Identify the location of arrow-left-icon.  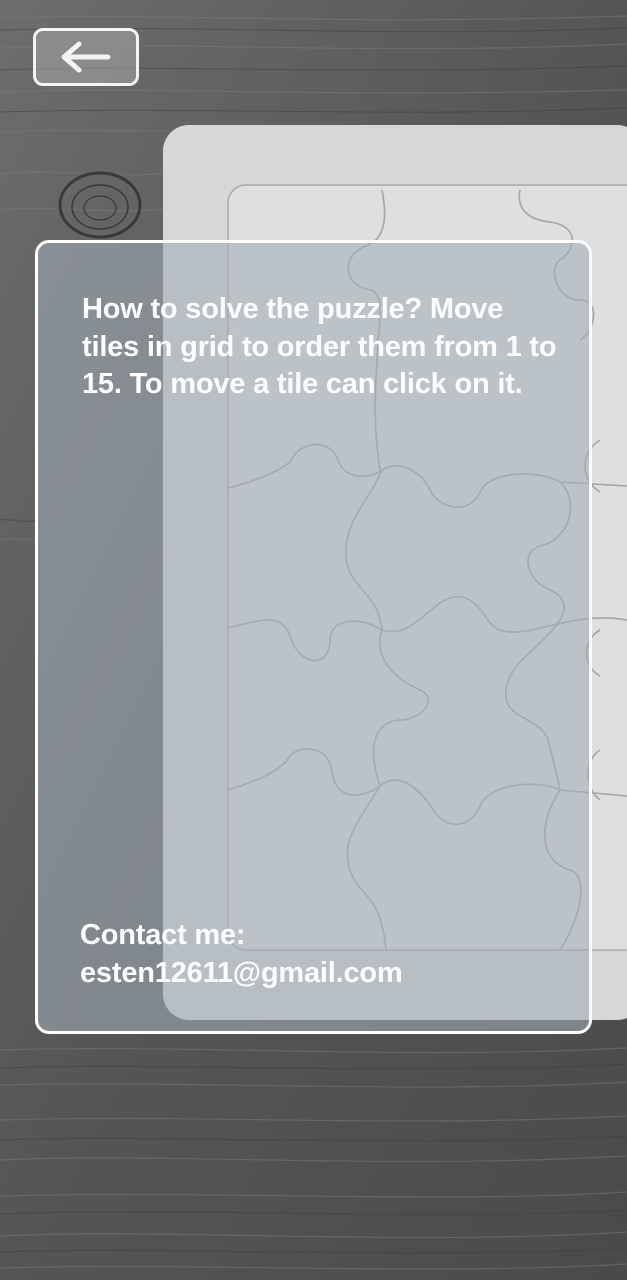
(86, 57).